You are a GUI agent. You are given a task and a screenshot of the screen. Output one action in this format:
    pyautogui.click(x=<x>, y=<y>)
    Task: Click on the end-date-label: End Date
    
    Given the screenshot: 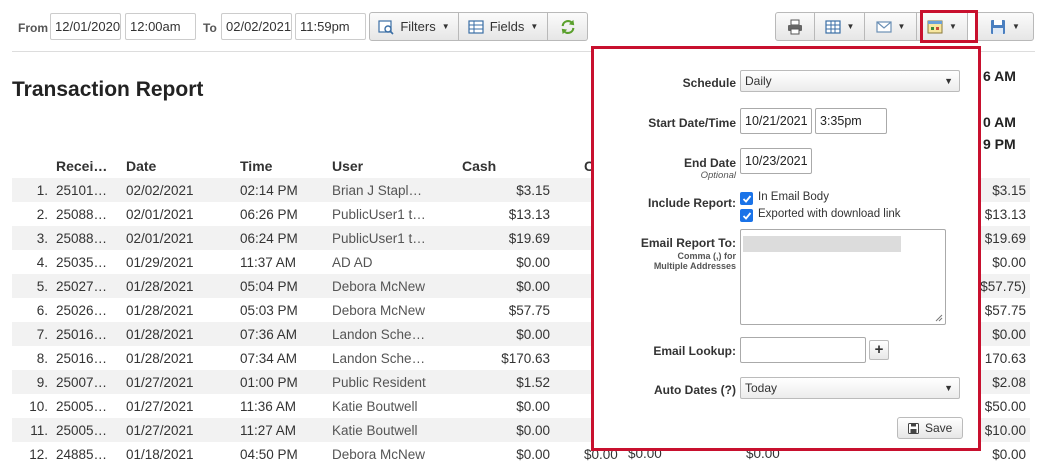 What is the action you would take?
    pyautogui.click(x=709, y=163)
    